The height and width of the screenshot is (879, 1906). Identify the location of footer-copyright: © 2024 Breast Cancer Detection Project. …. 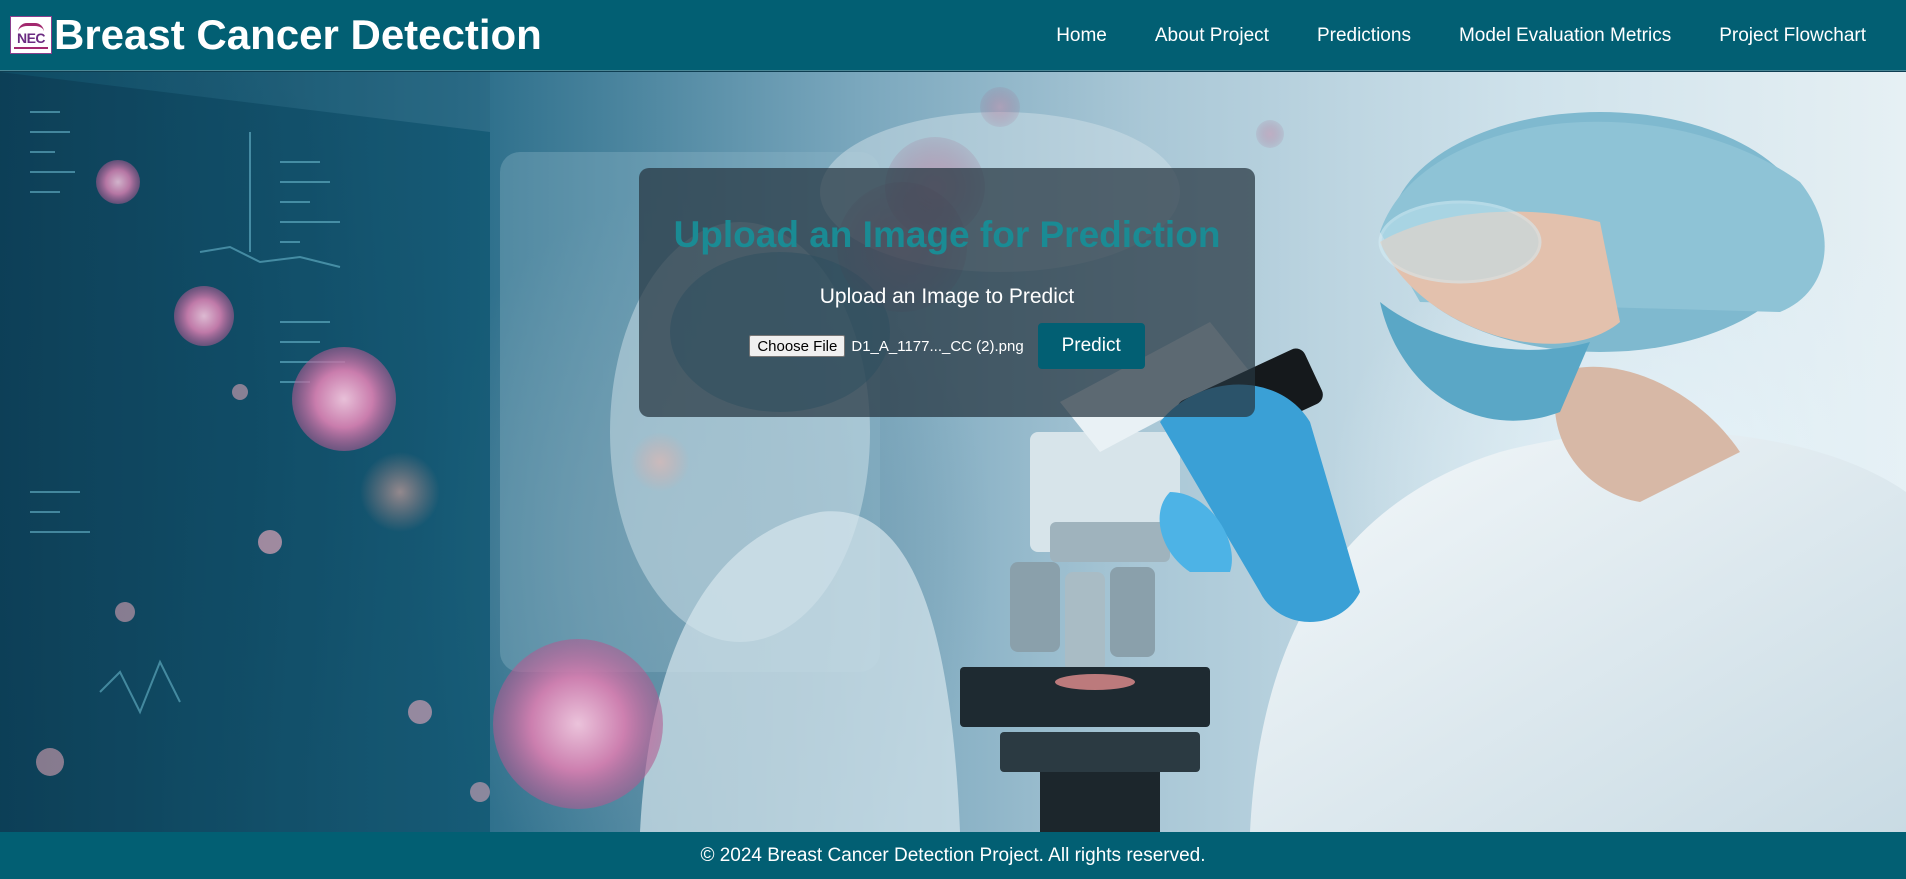
(953, 855).